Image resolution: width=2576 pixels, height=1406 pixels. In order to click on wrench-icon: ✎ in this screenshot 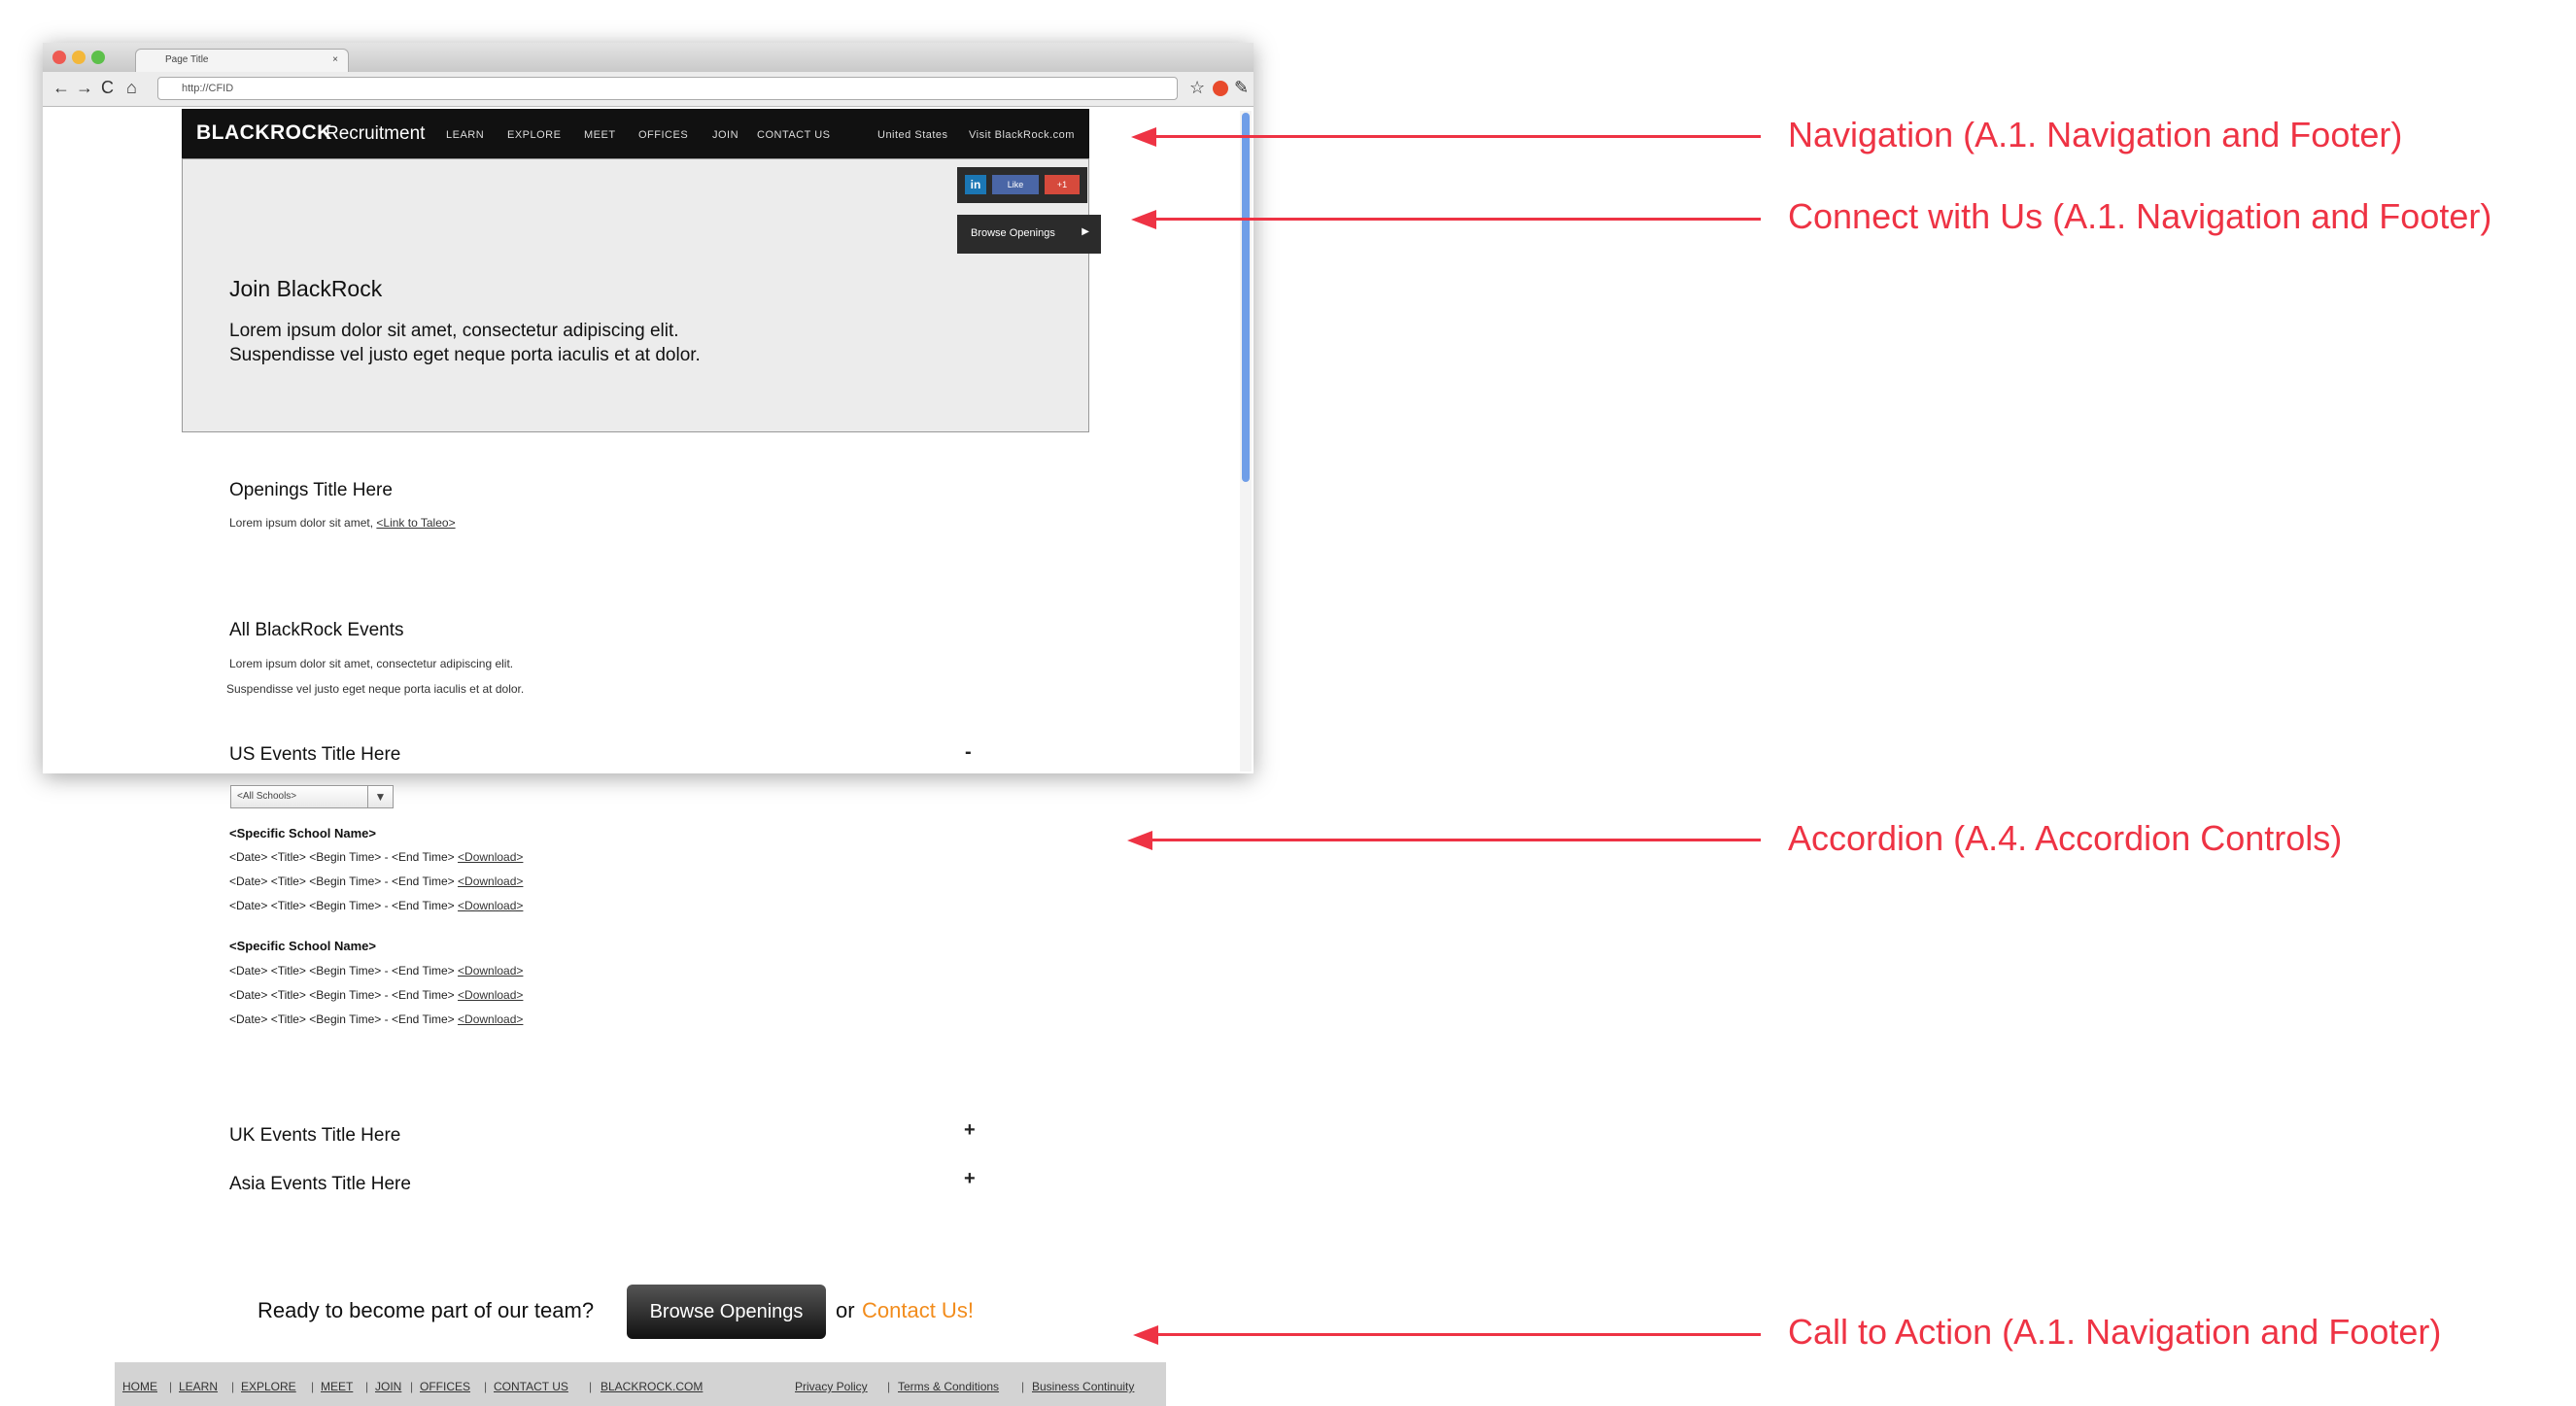, I will do `click(1241, 88)`.